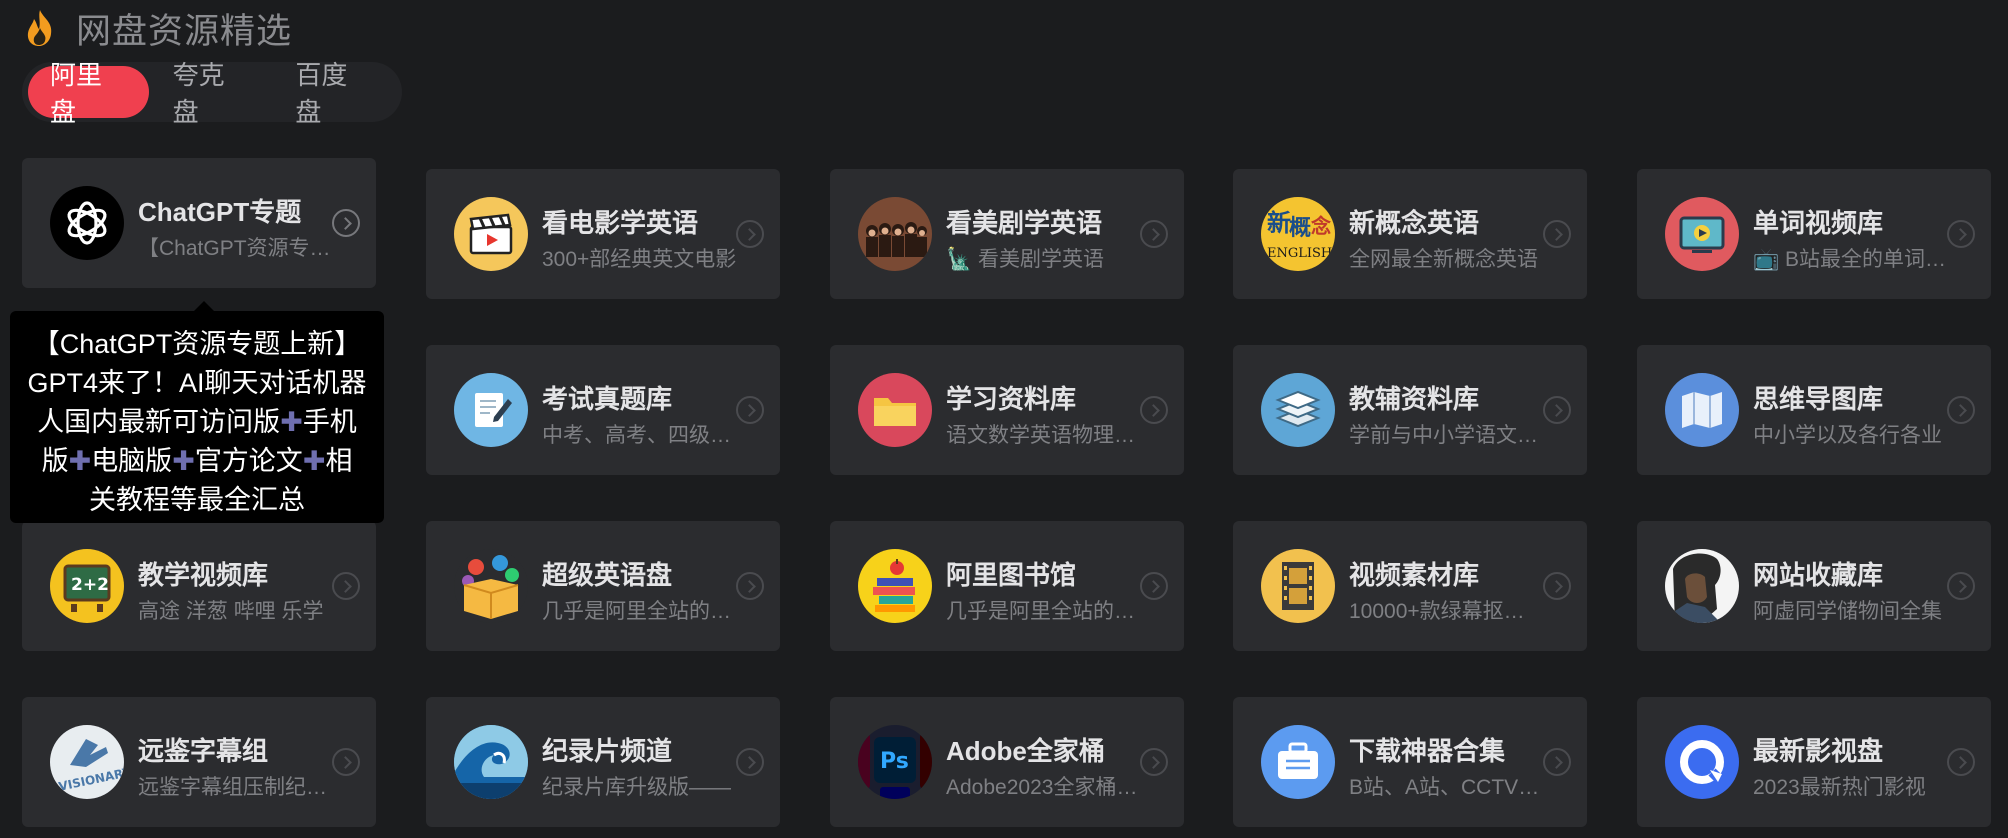 This screenshot has width=2008, height=838. What do you see at coordinates (132, 461) in the screenshot?
I see `tooltip-text: 电脑版` at bounding box center [132, 461].